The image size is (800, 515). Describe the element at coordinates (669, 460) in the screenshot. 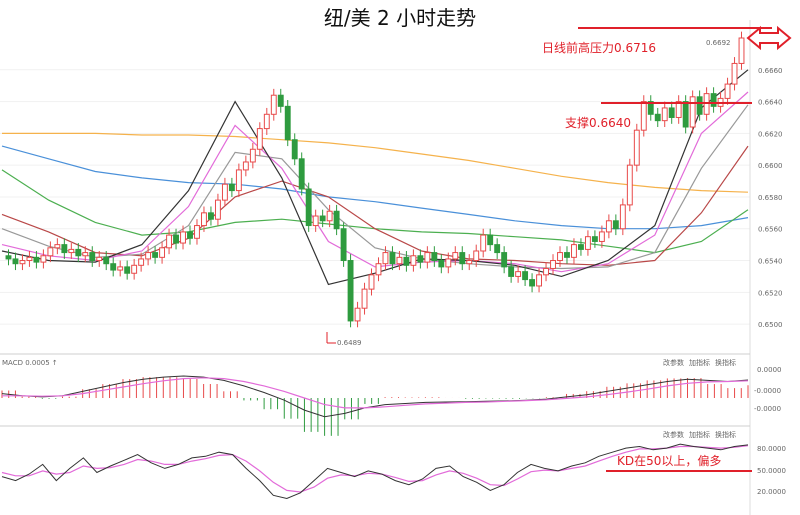

I see `kd-note-label: KD在50以上，偏多` at that location.